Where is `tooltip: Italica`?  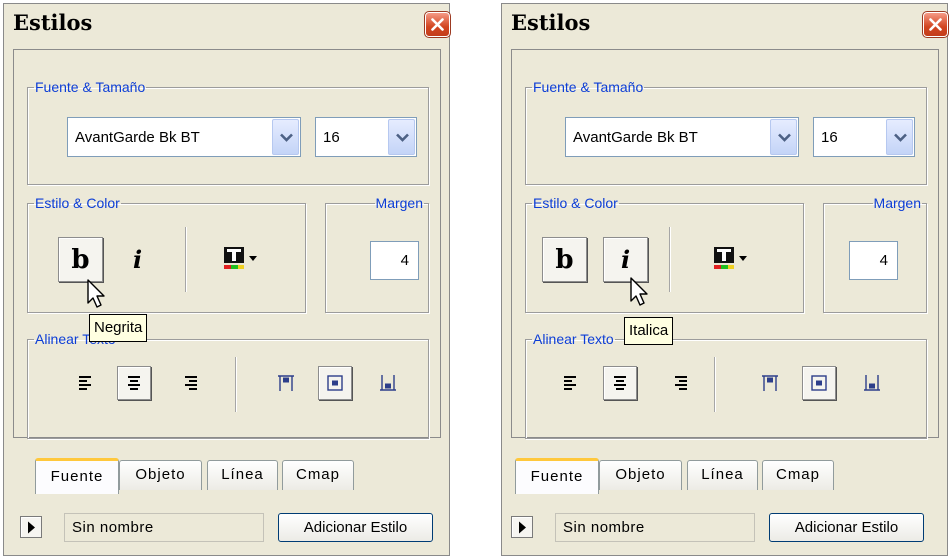 tooltip: Italica is located at coordinates (649, 331).